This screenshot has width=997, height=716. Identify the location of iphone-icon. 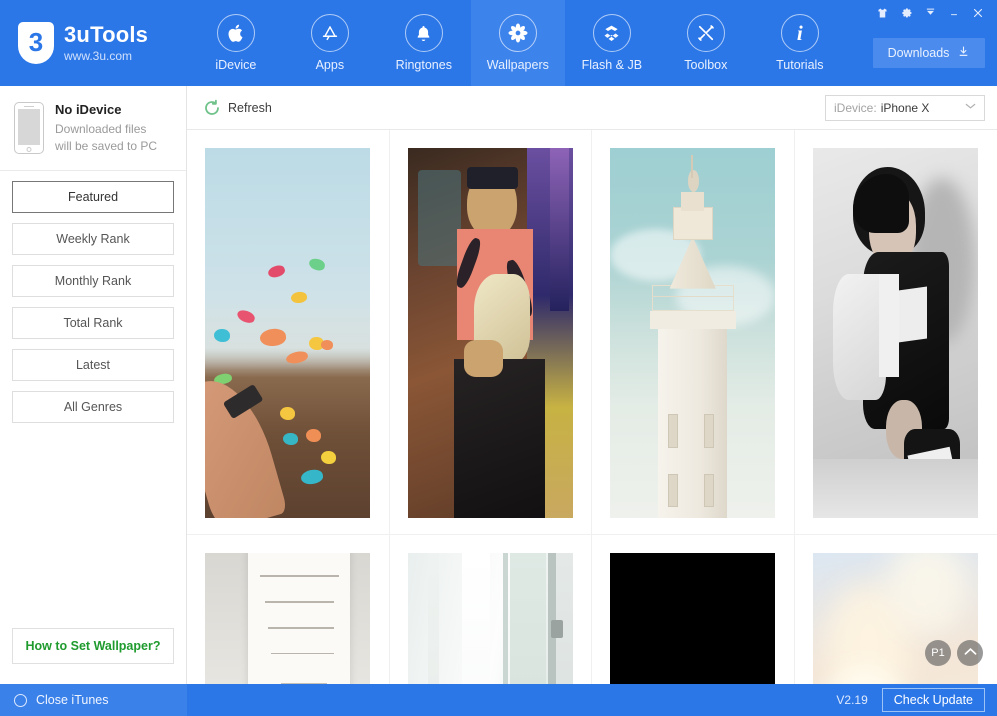
(29, 128).